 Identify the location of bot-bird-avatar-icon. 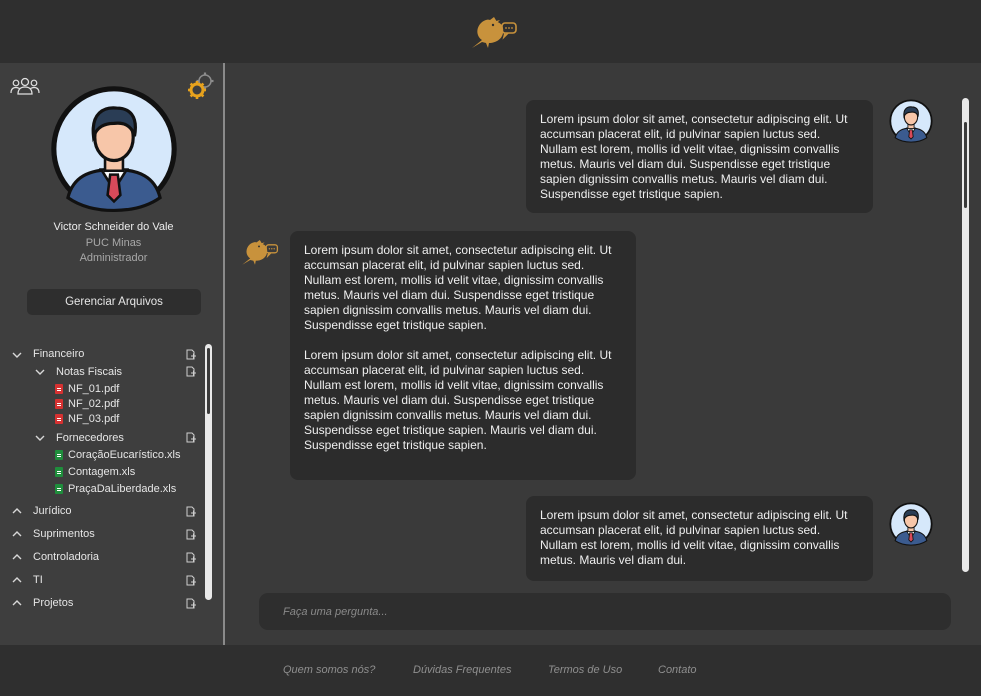
(259, 252).